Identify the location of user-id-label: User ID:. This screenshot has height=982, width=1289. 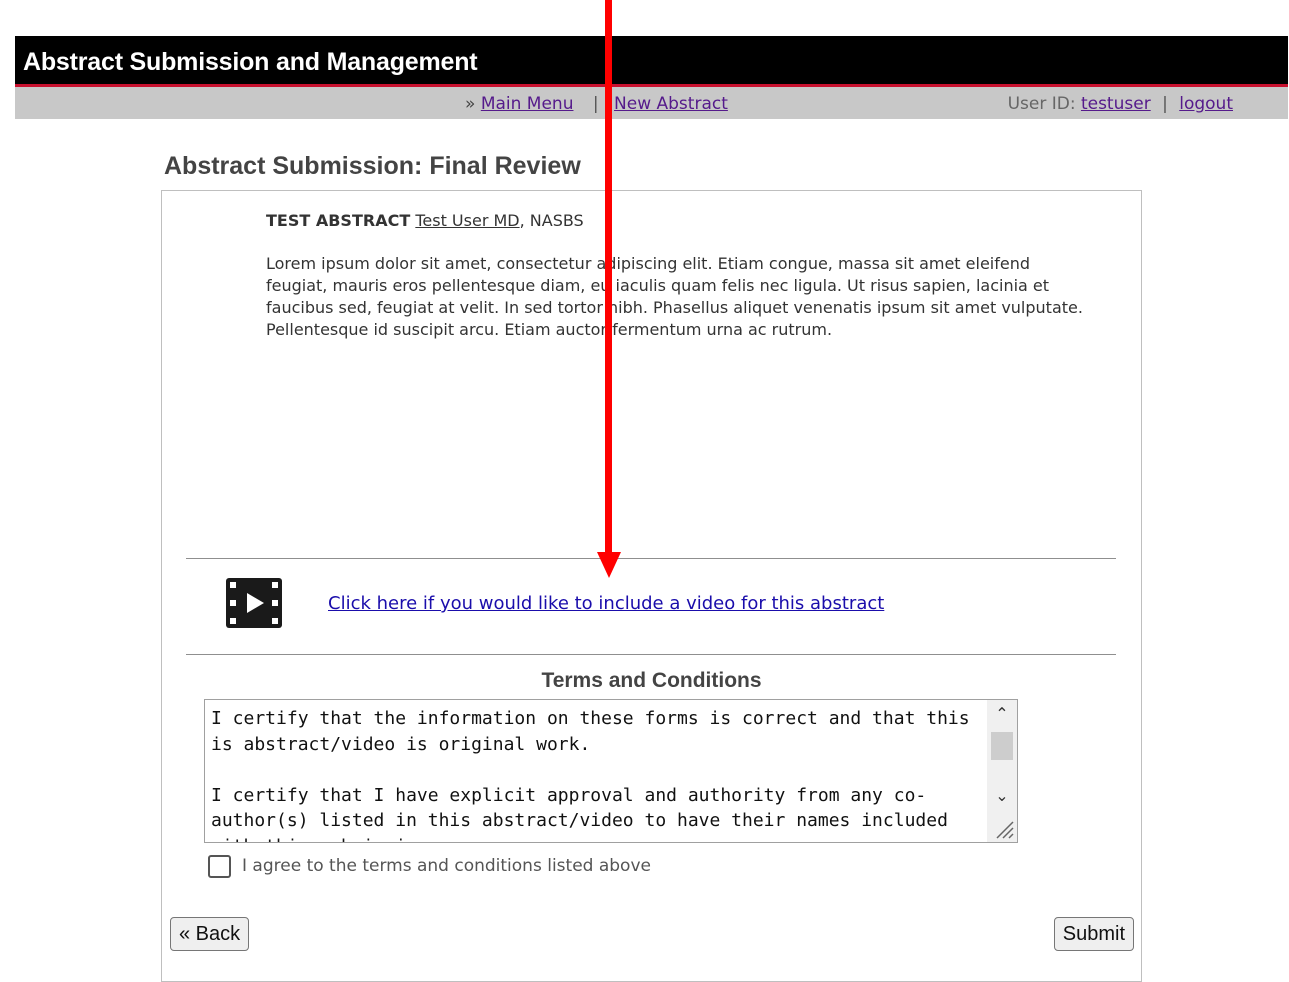
(1041, 104).